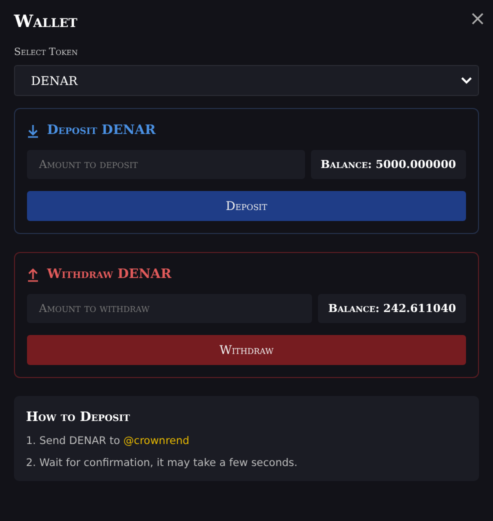 The height and width of the screenshot is (521, 493). I want to click on close-button: ×, so click(477, 18).